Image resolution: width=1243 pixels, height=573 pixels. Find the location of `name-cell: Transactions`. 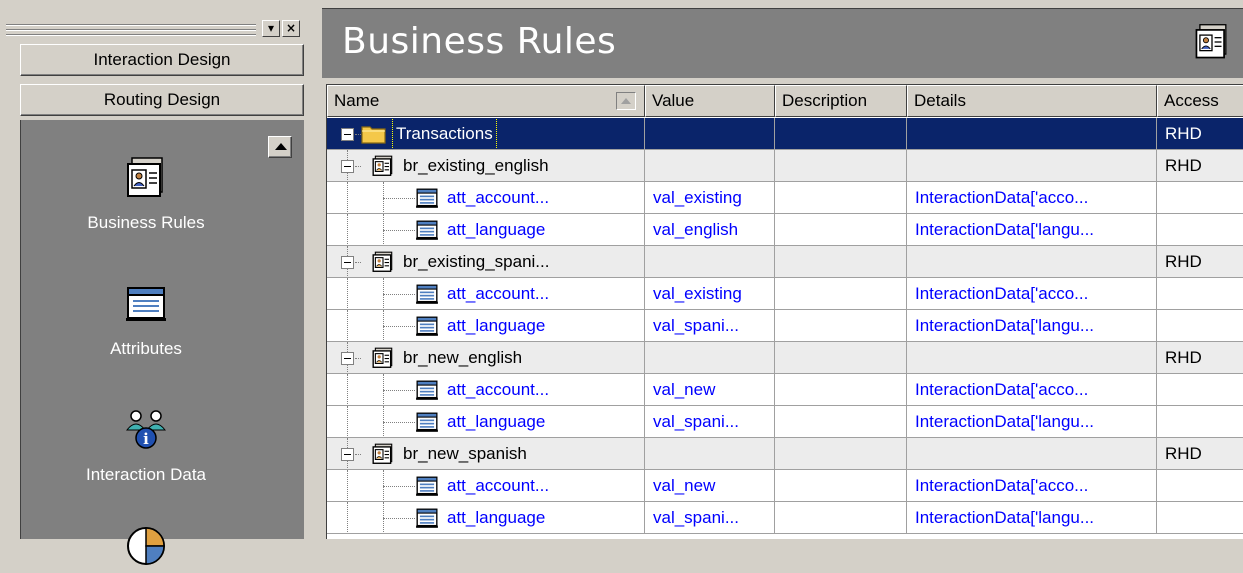

name-cell: Transactions is located at coordinates (486, 134).